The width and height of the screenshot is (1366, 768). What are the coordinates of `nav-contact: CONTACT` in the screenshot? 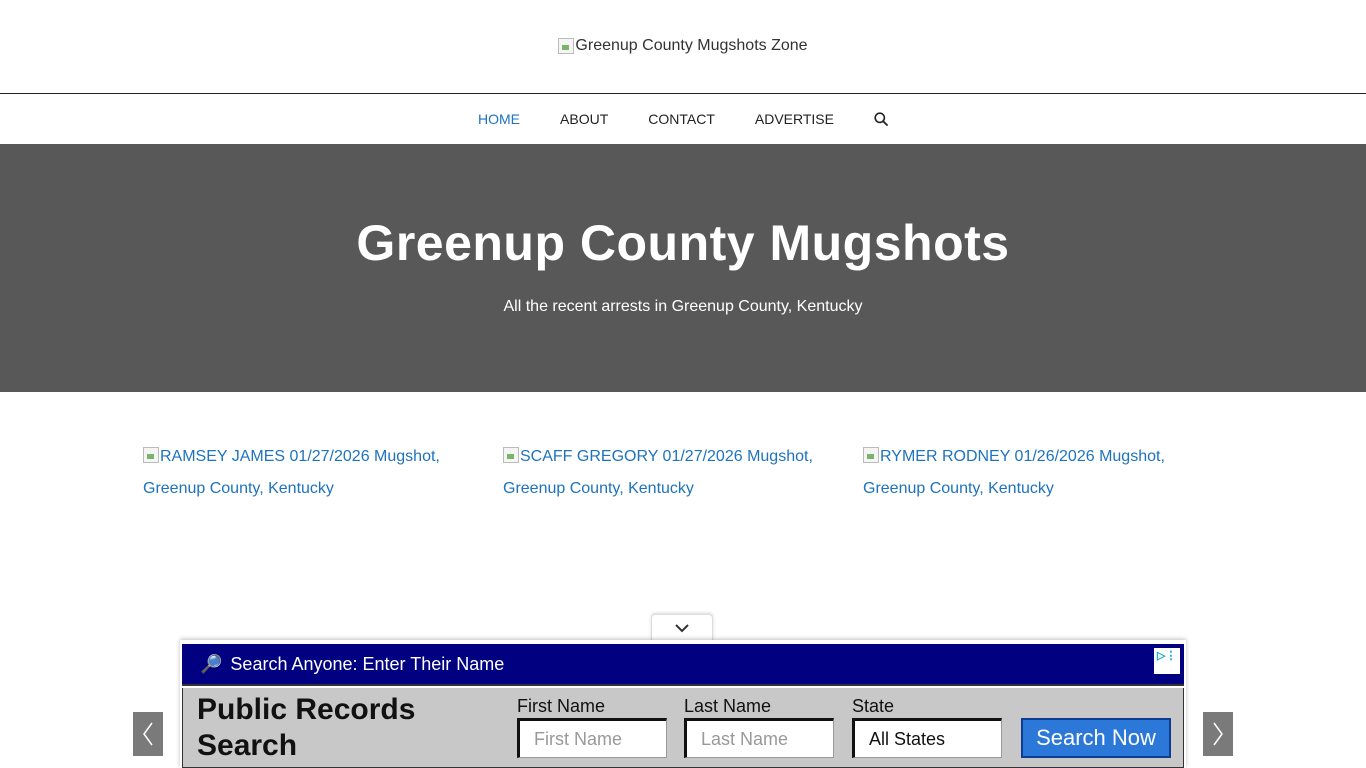 It's located at (681, 119).